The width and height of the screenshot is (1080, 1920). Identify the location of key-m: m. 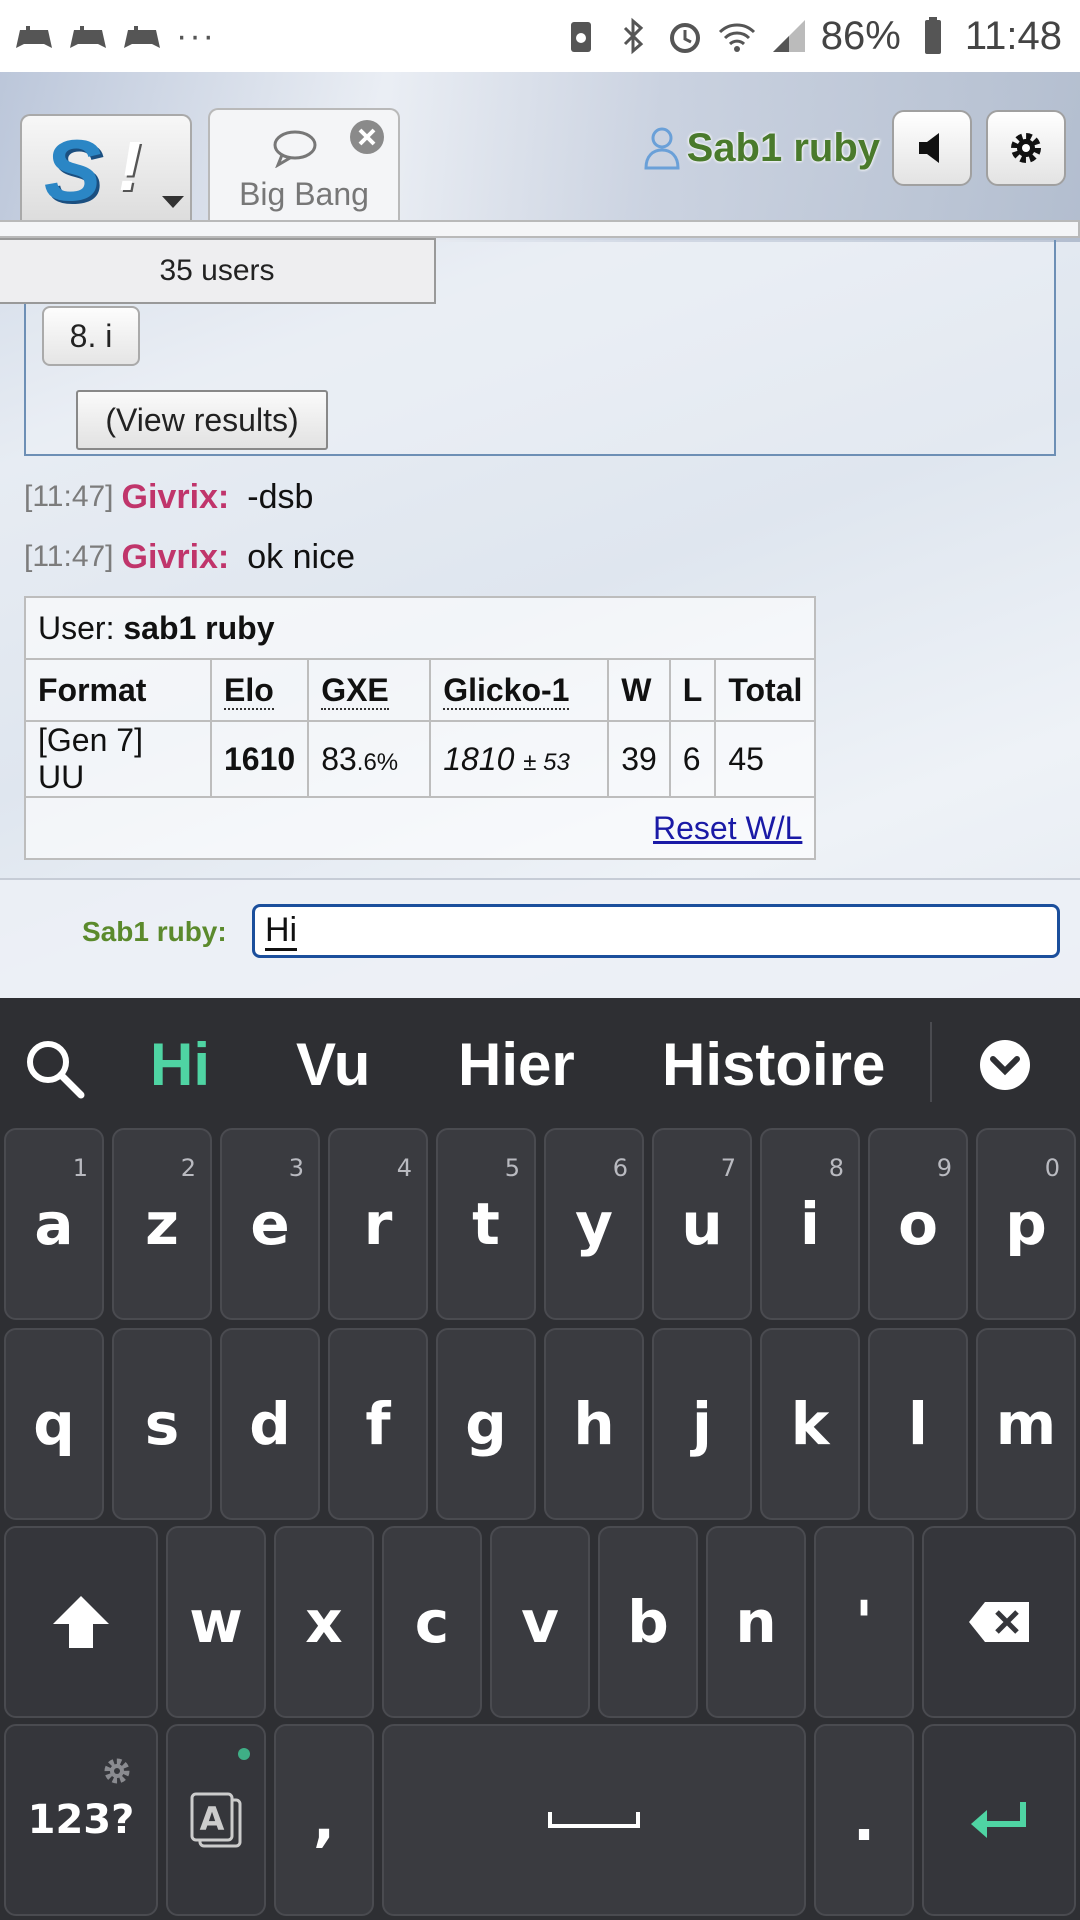
(1026, 1424).